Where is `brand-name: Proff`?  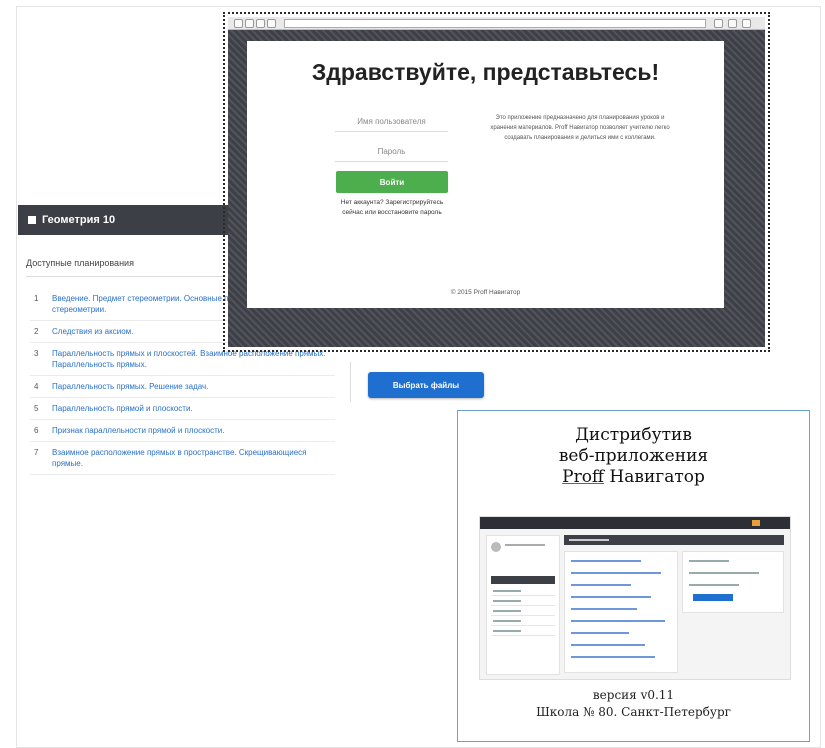
brand-name: Proff is located at coordinates (583, 477).